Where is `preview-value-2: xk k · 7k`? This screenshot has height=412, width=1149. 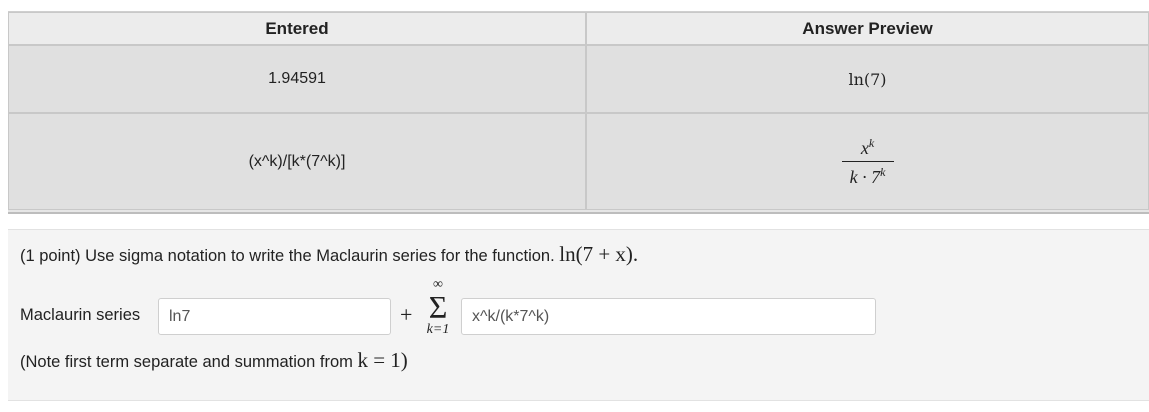
preview-value-2: xk k · 7k is located at coordinates (867, 161).